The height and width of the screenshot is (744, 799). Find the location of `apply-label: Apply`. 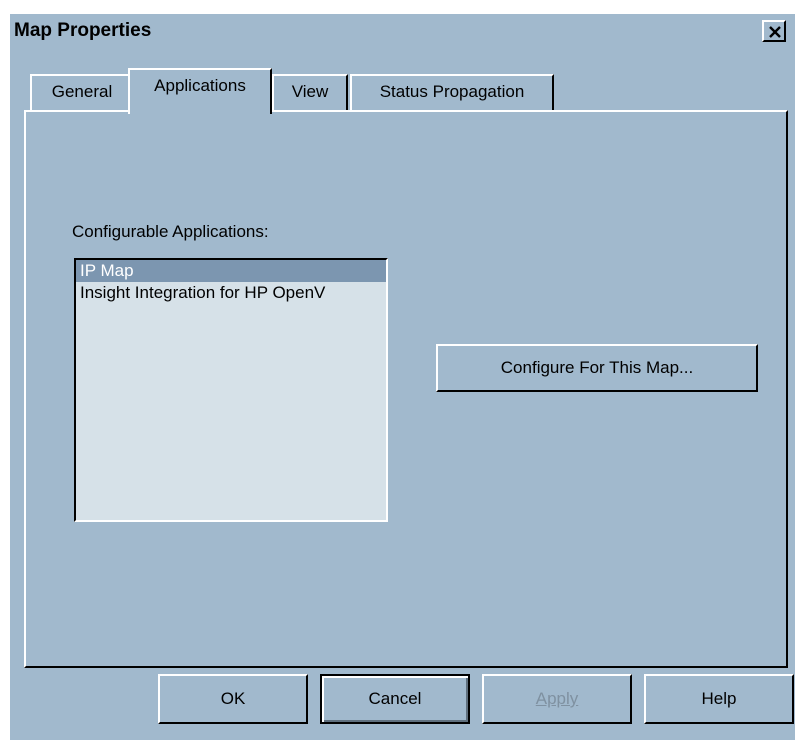

apply-label: Apply is located at coordinates (557, 698).